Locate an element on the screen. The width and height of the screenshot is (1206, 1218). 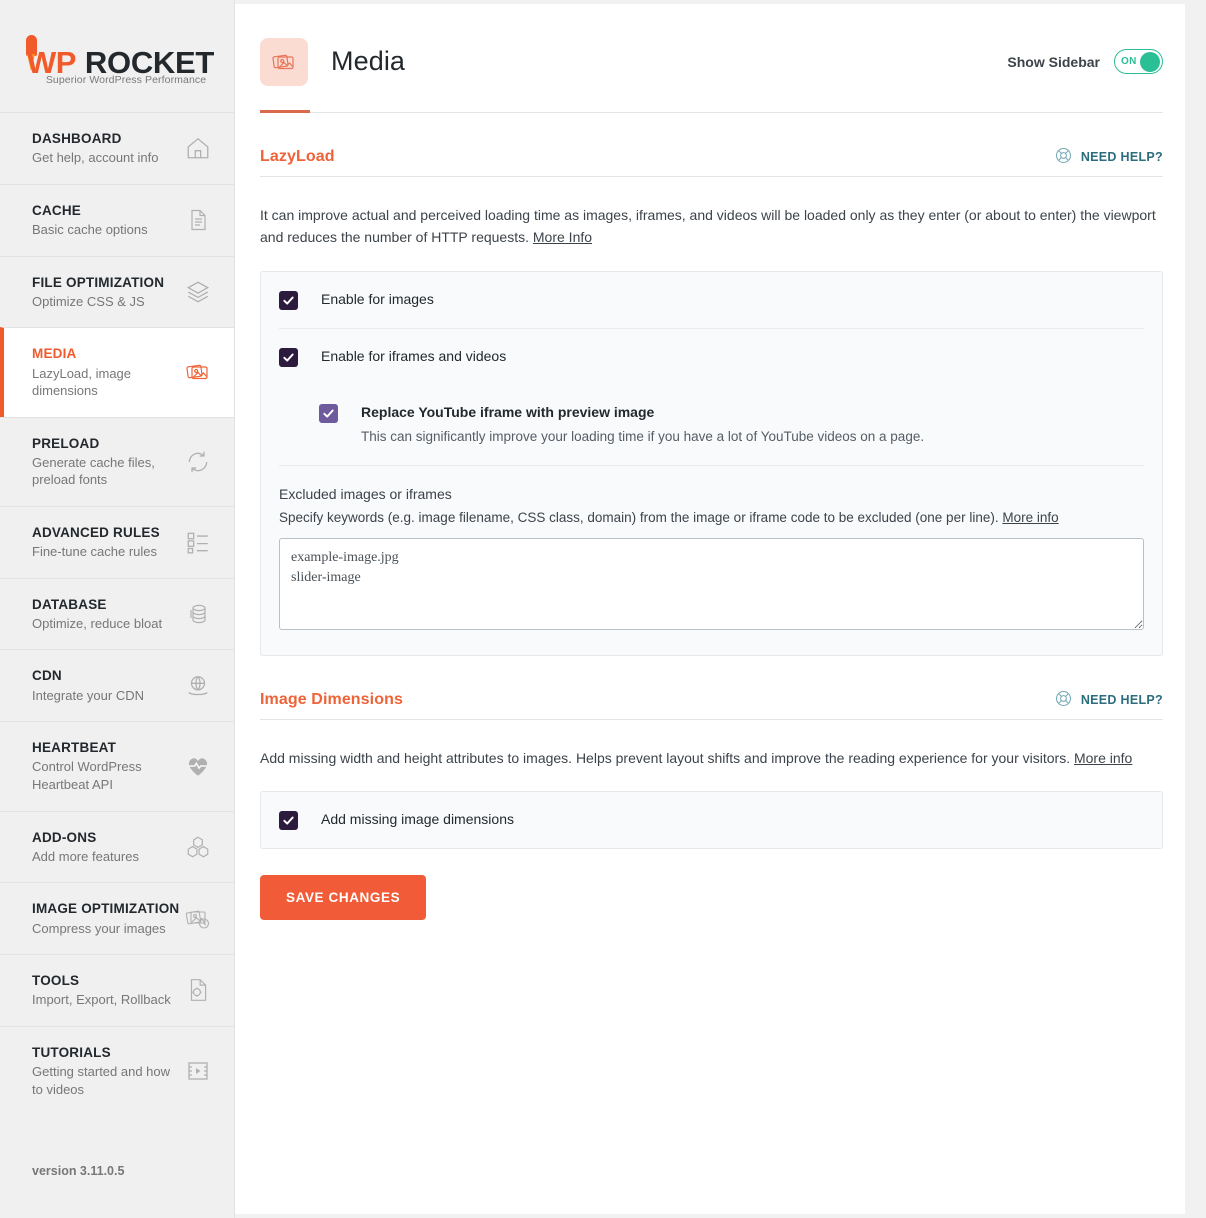
checkbox-enable-for-images is located at coordinates (288, 300).